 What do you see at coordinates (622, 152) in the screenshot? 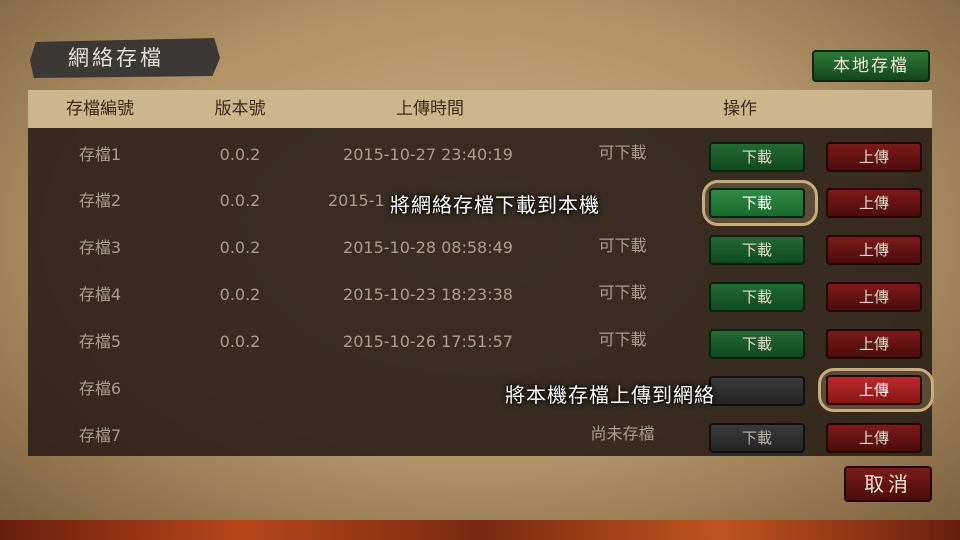
I see `row-1-status: 可下載` at bounding box center [622, 152].